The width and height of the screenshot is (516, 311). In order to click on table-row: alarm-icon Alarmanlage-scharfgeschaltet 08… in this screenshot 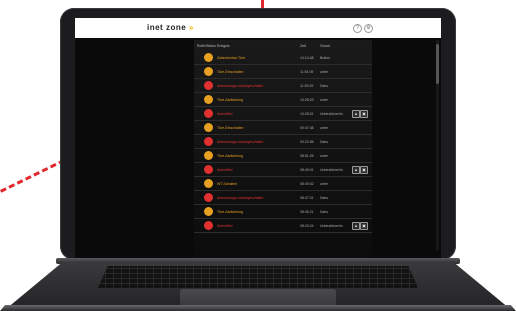, I will do `click(283, 198)`.